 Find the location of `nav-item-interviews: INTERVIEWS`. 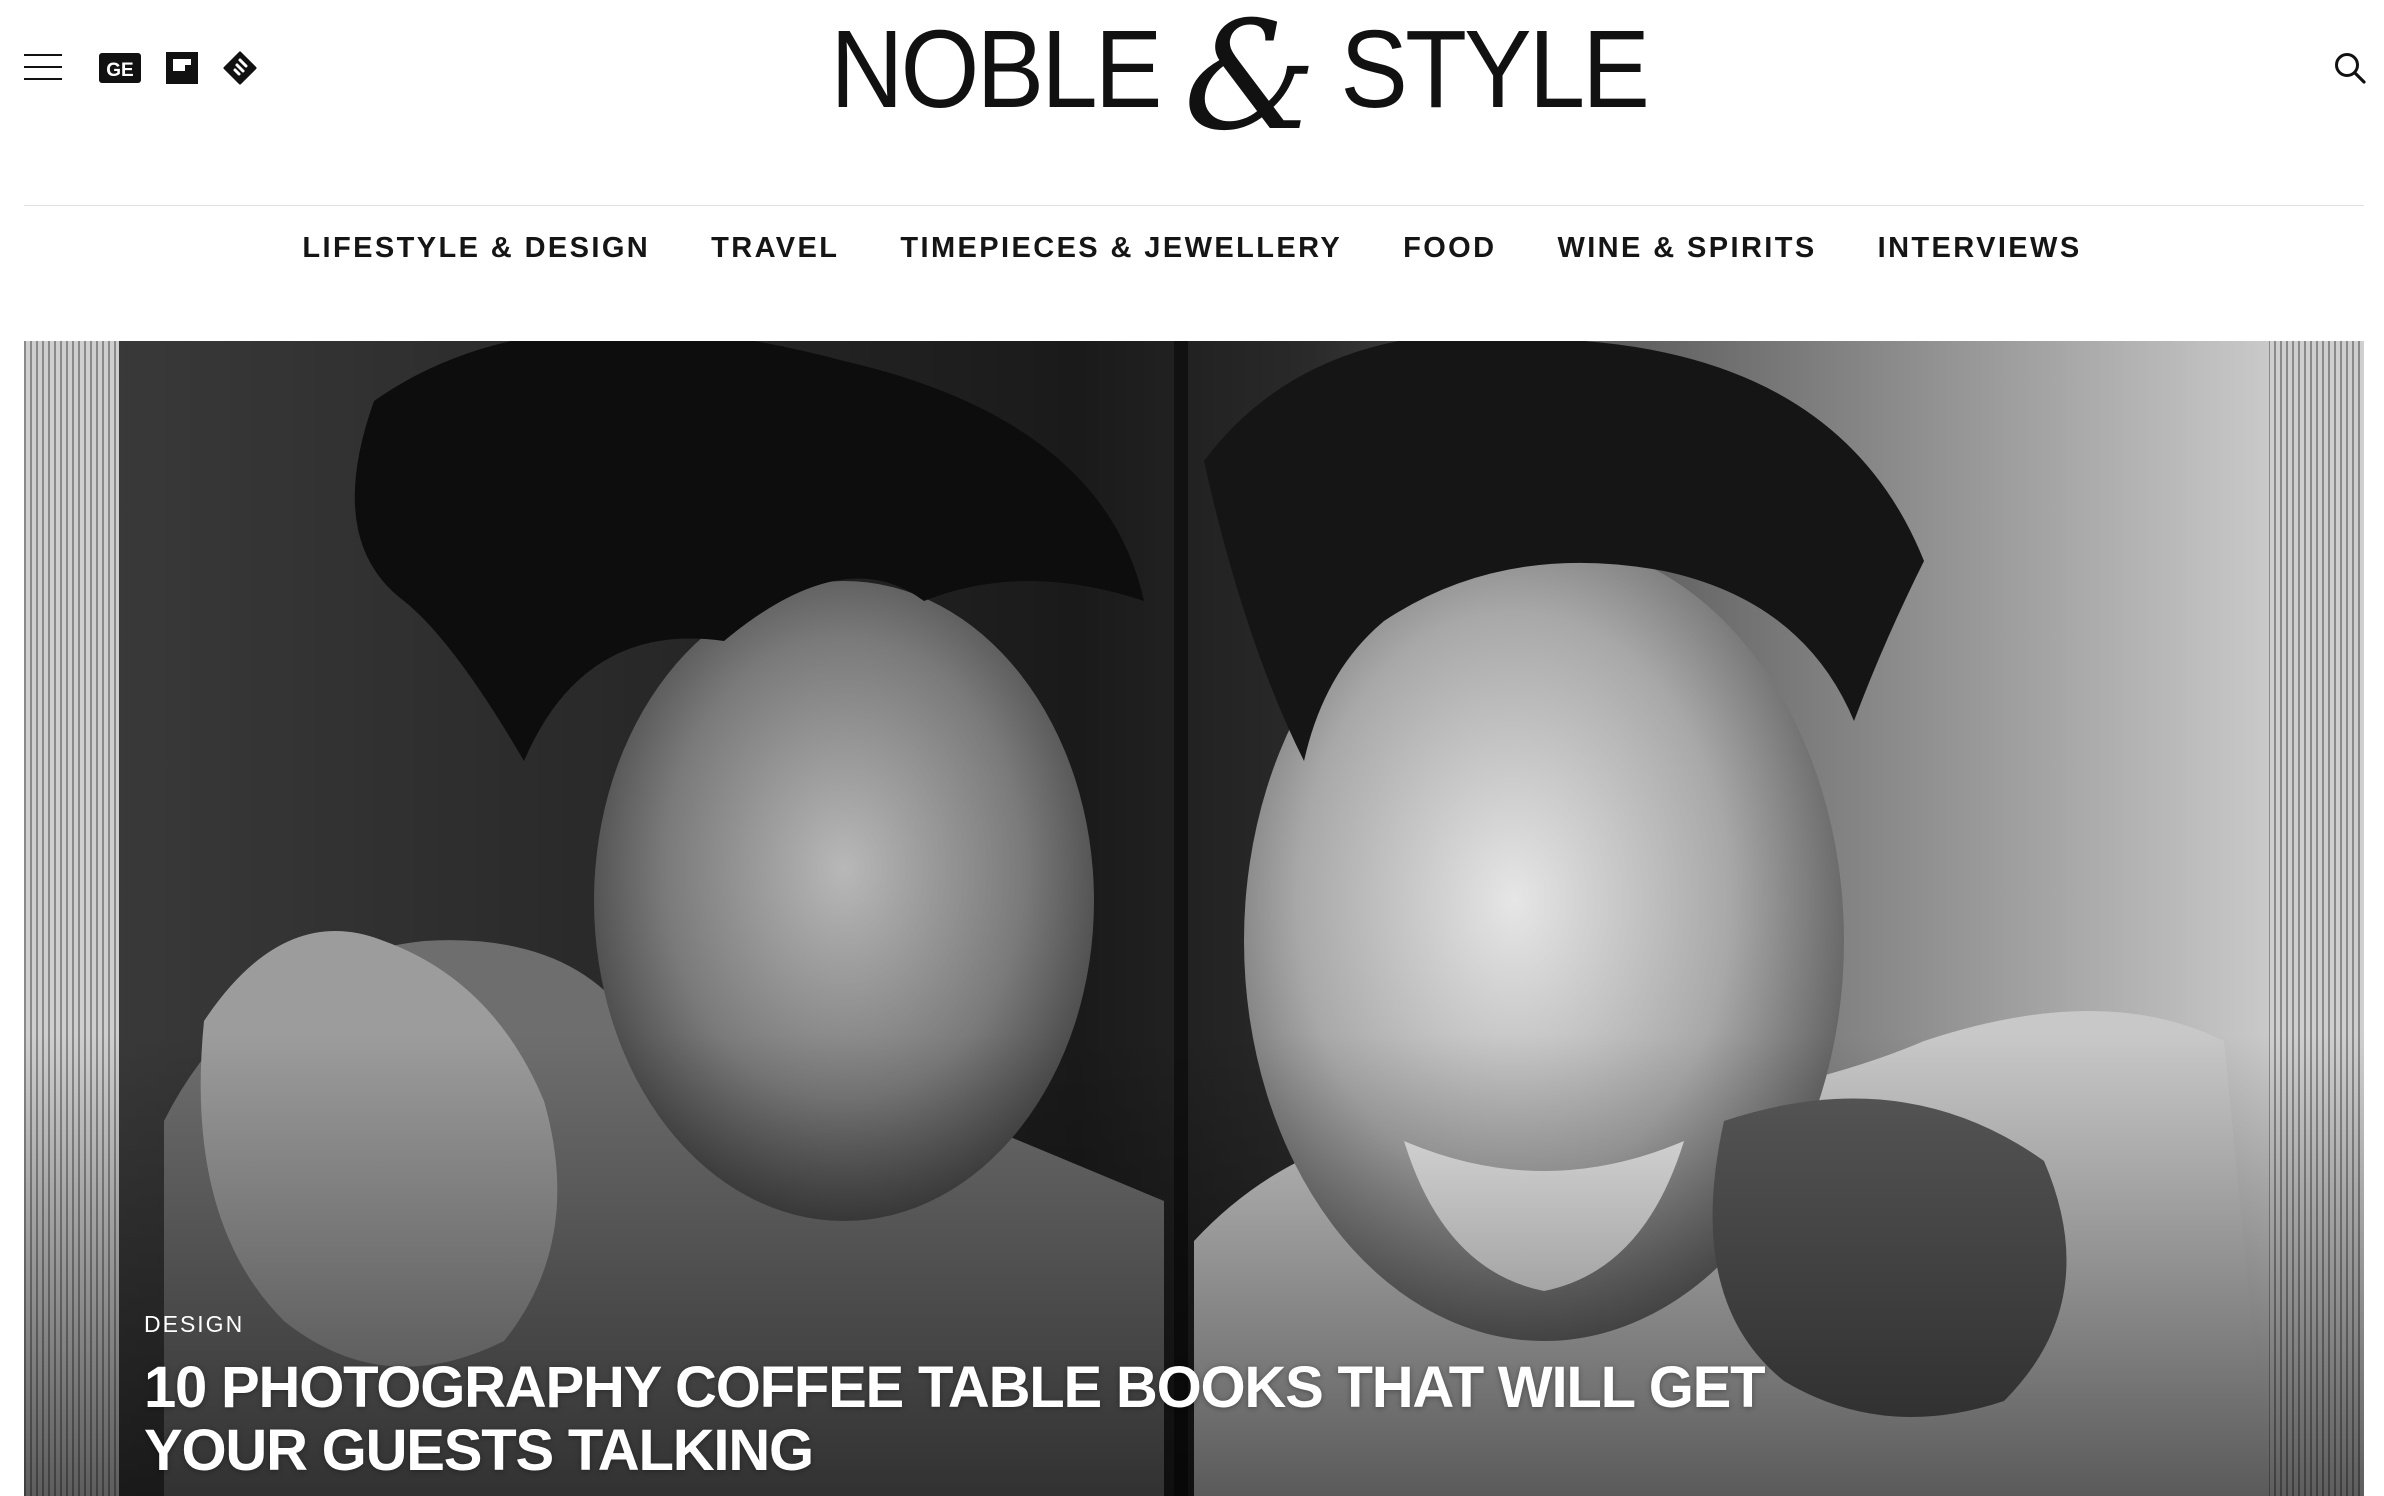

nav-item-interviews: INTERVIEWS is located at coordinates (1980, 248).